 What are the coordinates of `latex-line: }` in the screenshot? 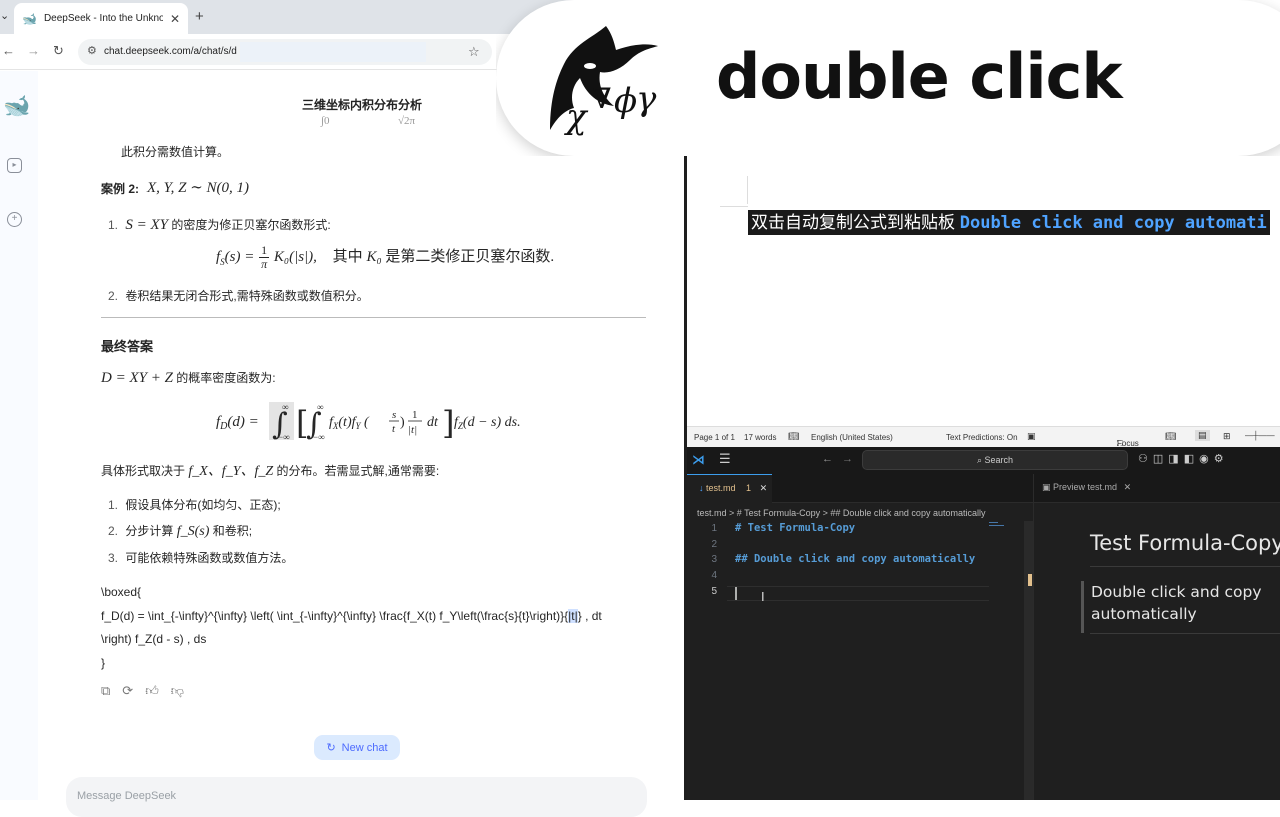 It's located at (103, 663).